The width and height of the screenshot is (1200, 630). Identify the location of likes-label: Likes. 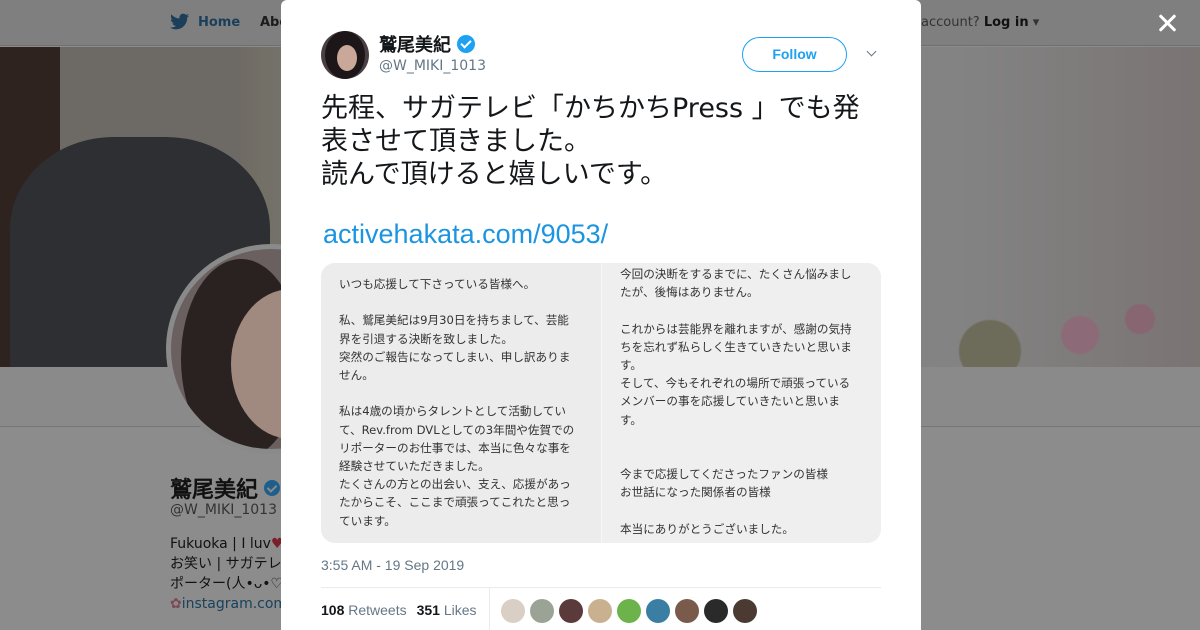
(460, 610).